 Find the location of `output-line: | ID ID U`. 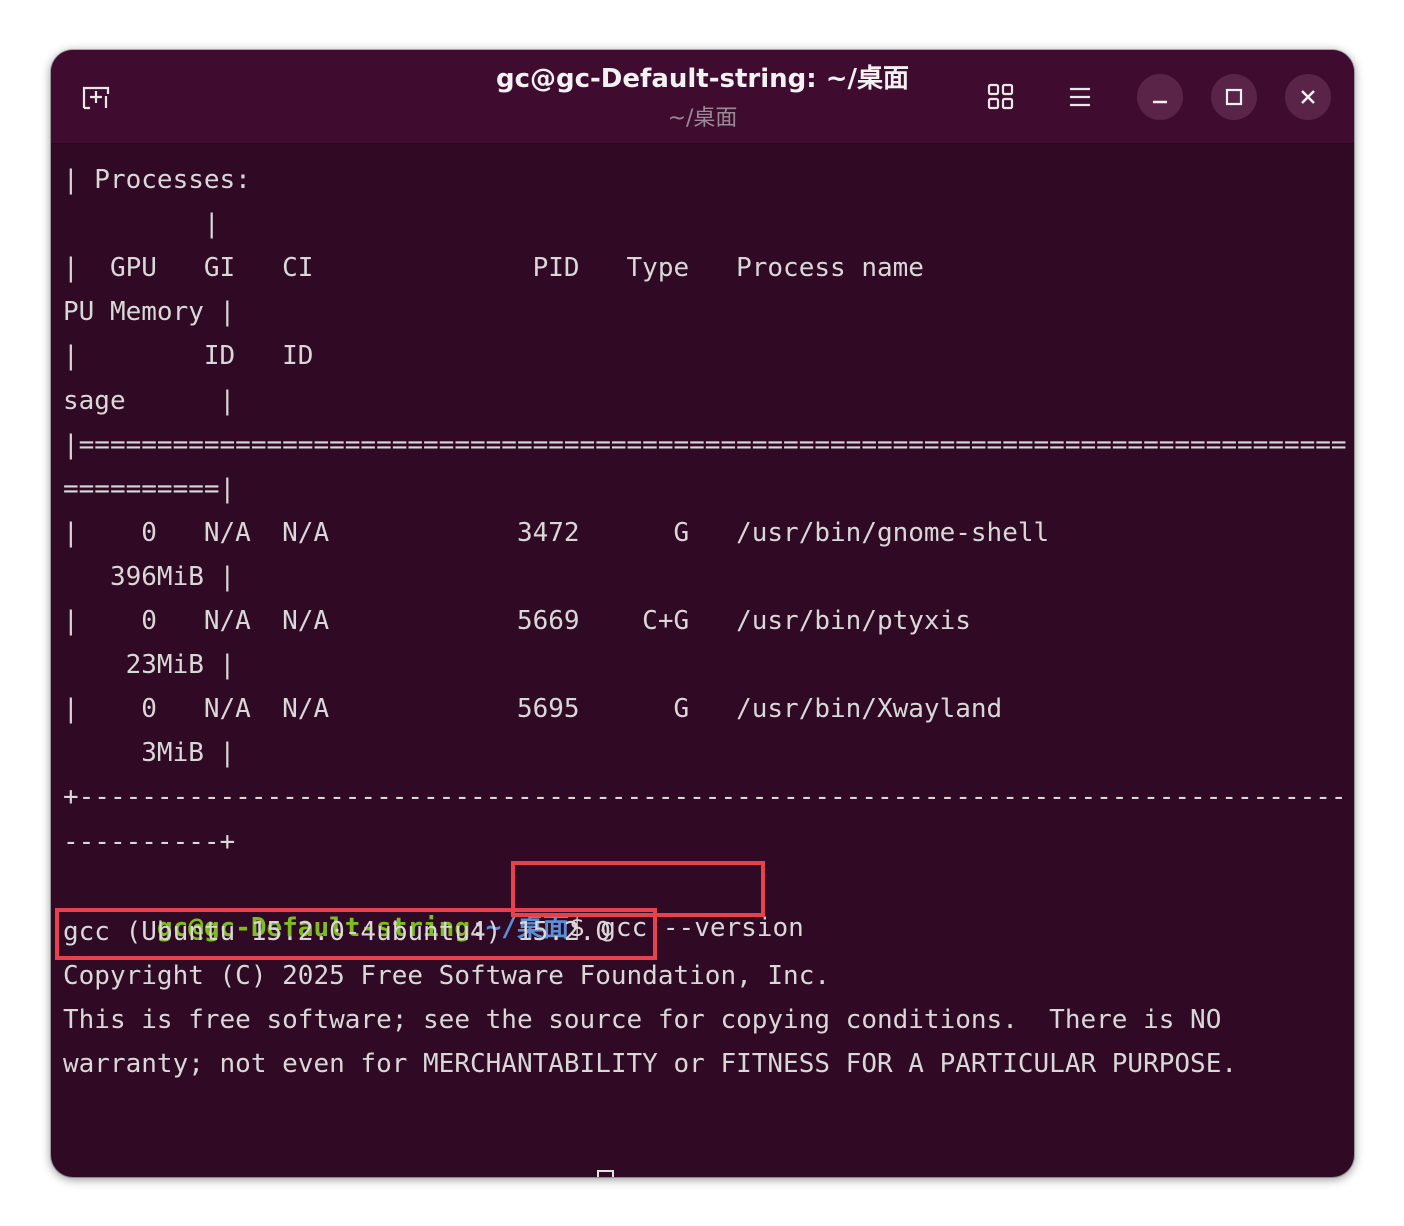

output-line: | ID ID U is located at coordinates (708, 356).